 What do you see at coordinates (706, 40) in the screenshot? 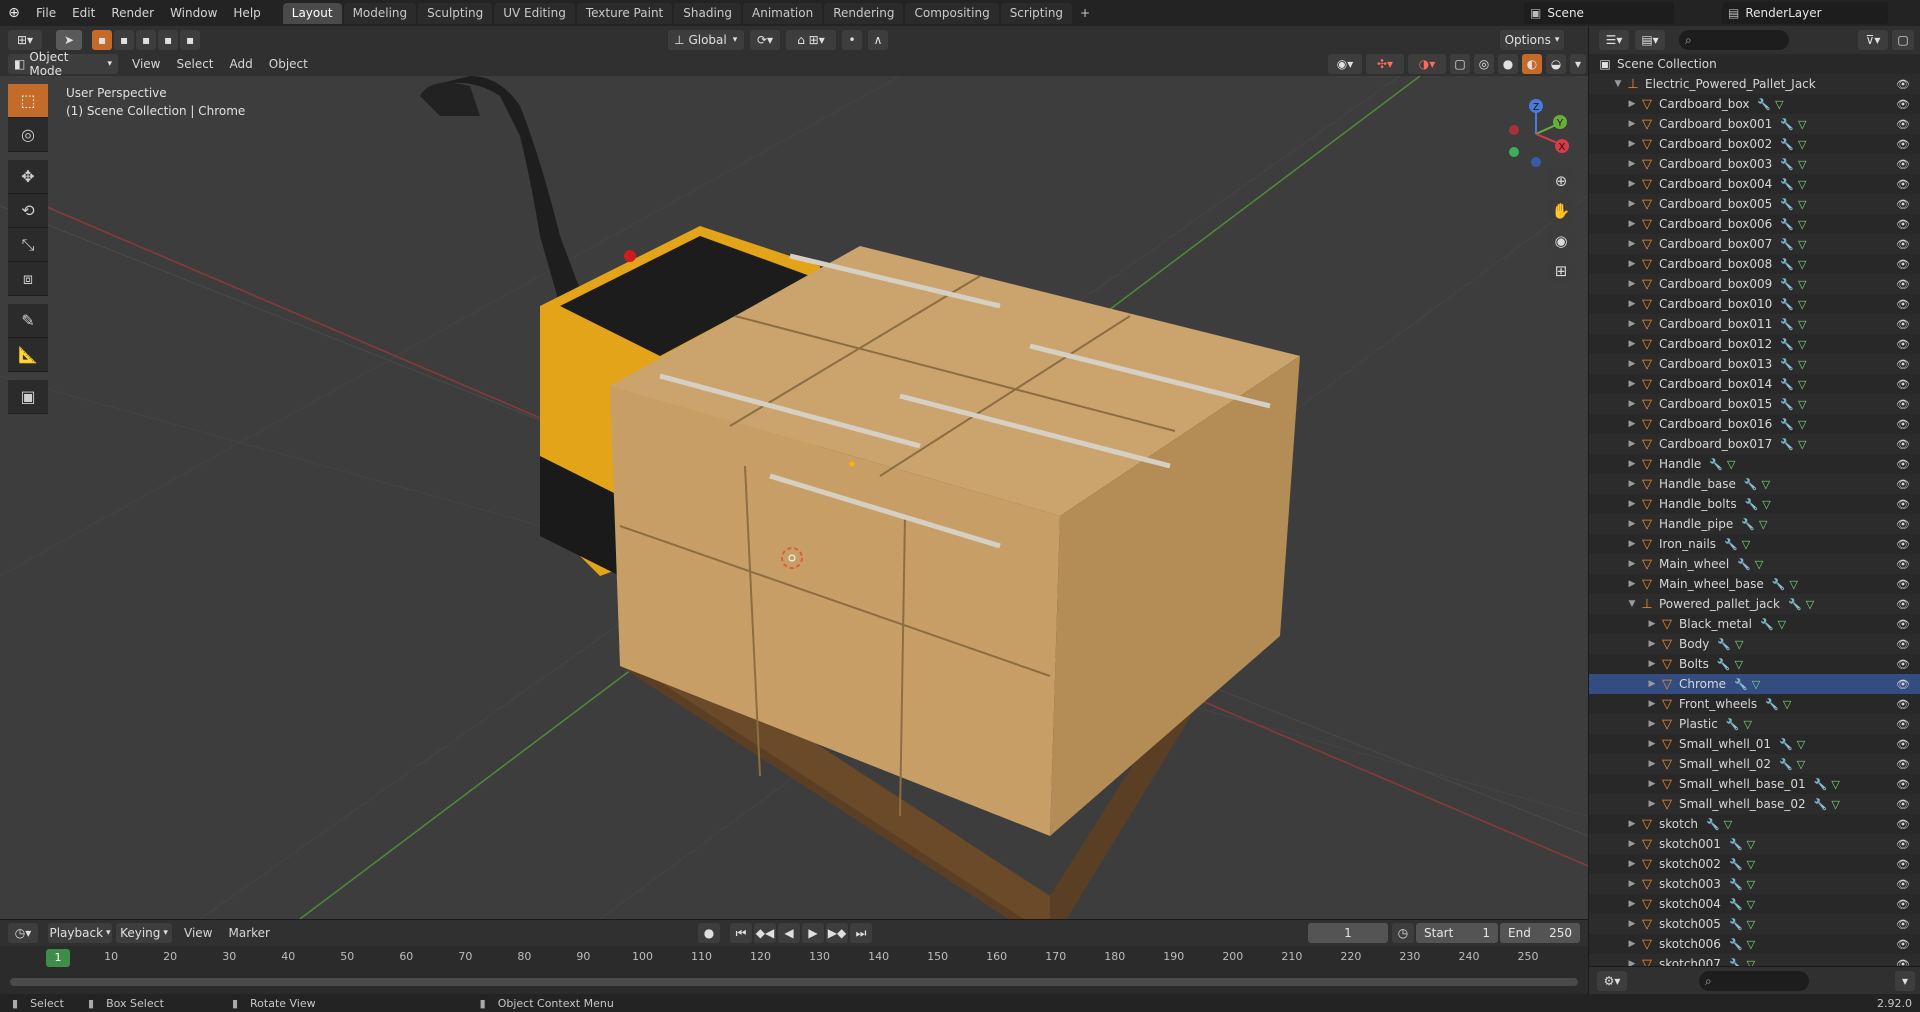
I see `orientation-dropdown: ⊥ Global ▾` at bounding box center [706, 40].